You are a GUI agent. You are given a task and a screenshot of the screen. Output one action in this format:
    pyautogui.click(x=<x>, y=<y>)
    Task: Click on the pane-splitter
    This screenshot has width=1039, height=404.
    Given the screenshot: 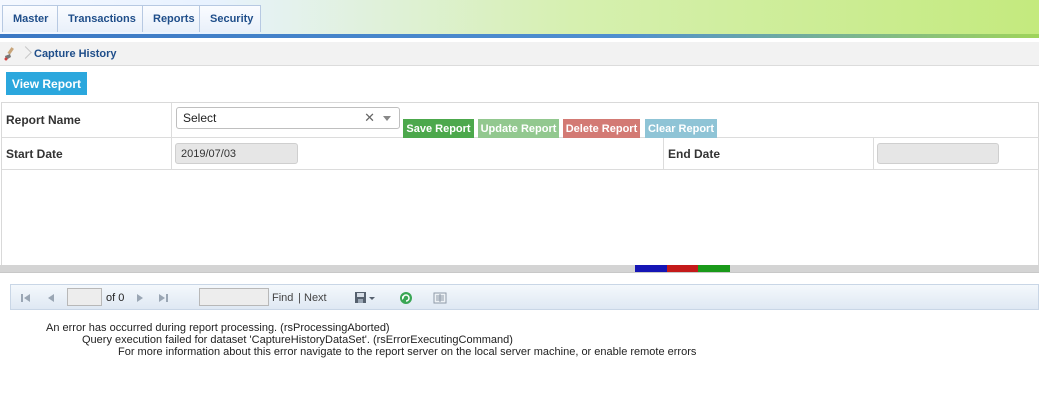 What is the action you would take?
    pyautogui.click(x=519, y=268)
    